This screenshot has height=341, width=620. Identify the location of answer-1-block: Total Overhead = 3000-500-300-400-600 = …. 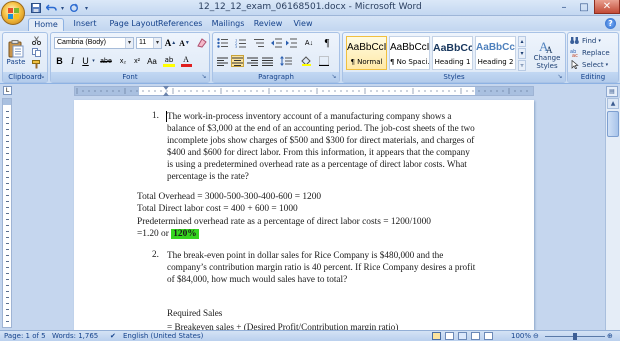
(332, 215).